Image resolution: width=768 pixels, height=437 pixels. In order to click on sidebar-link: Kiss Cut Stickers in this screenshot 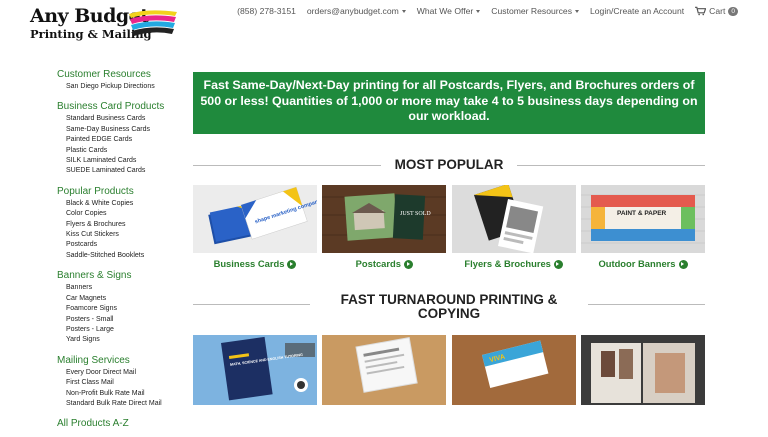, I will do `click(119, 235)`.